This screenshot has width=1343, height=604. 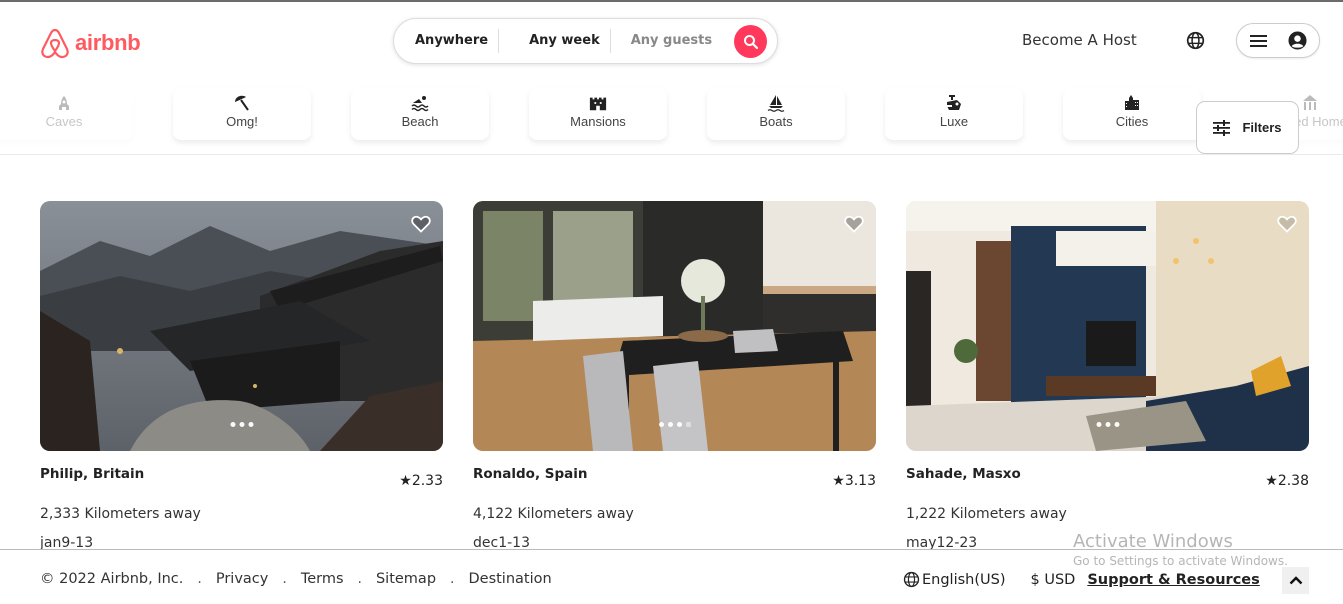 What do you see at coordinates (776, 121) in the screenshot?
I see `category-label: Boats` at bounding box center [776, 121].